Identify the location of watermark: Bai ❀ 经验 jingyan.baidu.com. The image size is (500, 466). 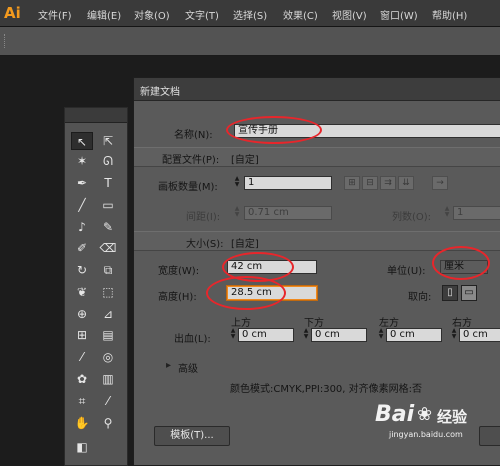
(437, 431).